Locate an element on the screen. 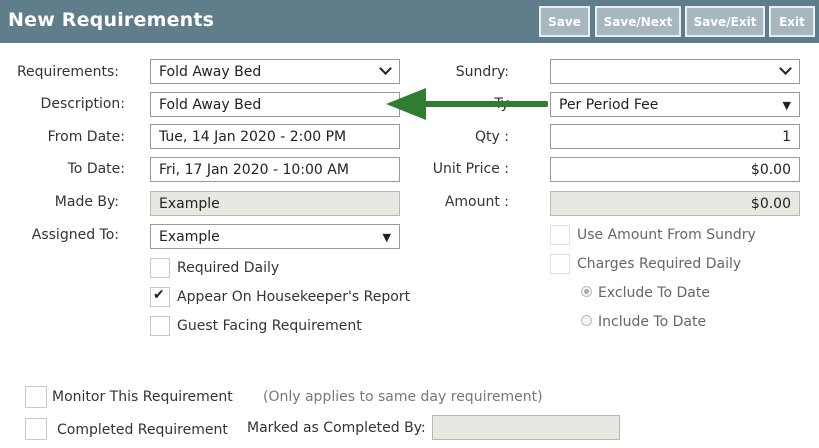  to-date-value: Fri, 17 Jan 2020 - 10:00 AM is located at coordinates (254, 169).